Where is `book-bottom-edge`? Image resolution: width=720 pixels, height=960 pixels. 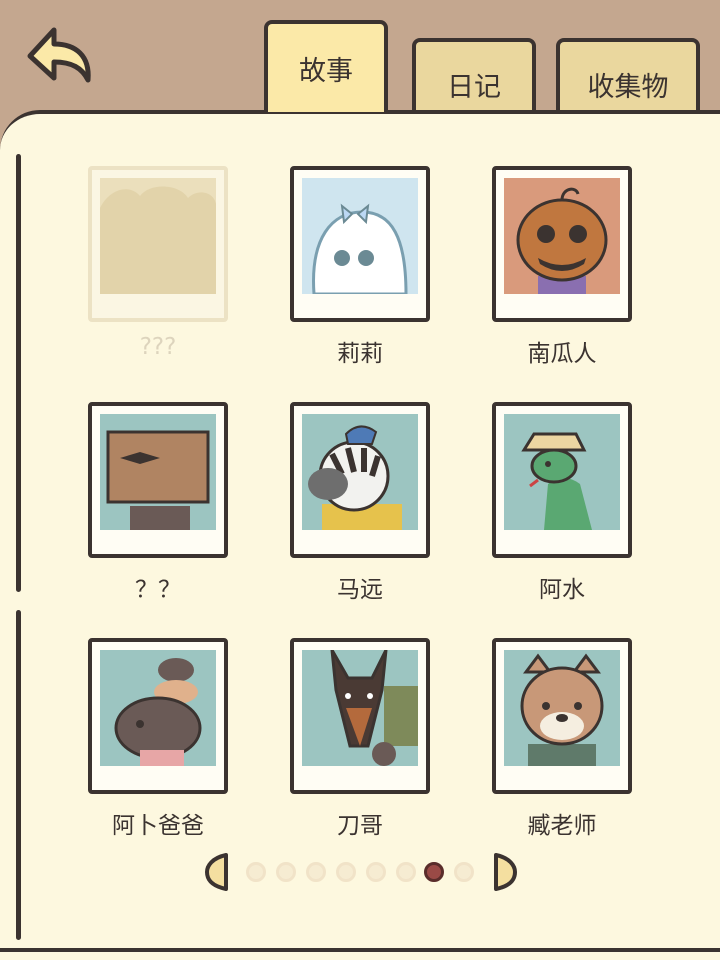 book-bottom-edge is located at coordinates (360, 950).